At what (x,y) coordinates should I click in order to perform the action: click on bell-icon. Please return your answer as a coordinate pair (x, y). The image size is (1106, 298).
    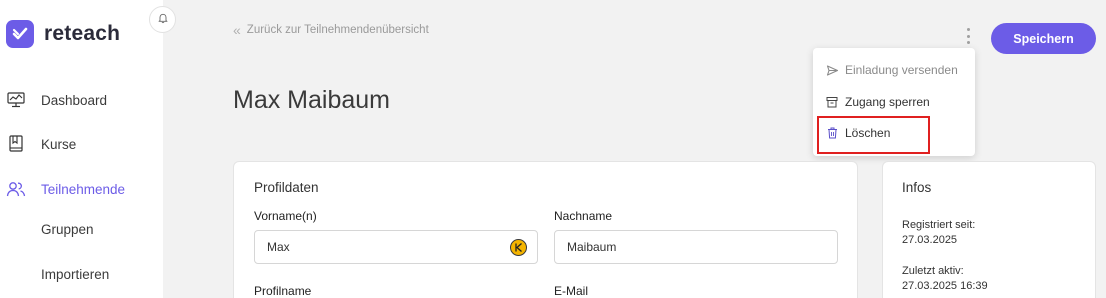
    Looking at the image, I should click on (163, 20).